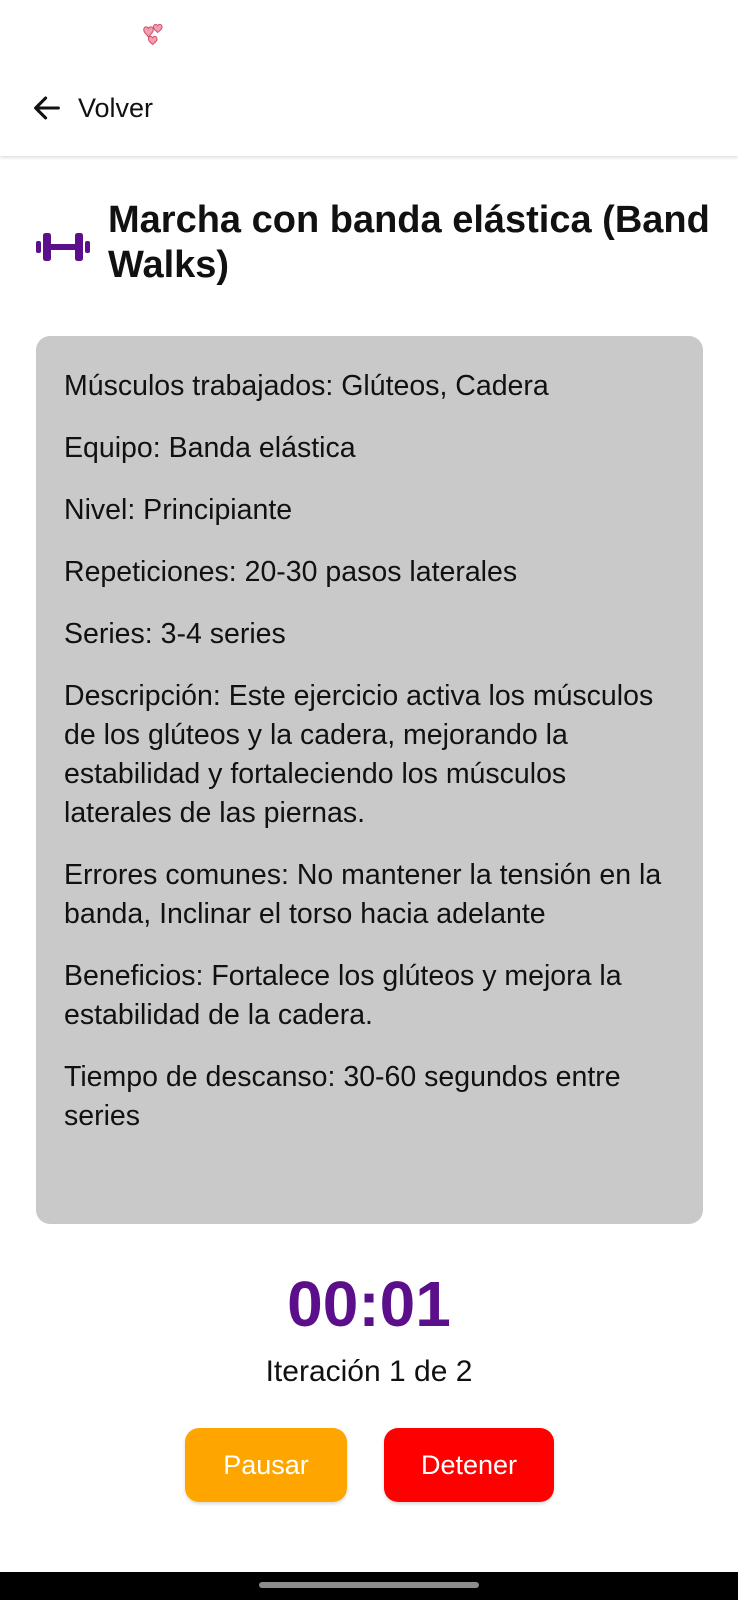 The height and width of the screenshot is (1600, 738). Describe the element at coordinates (291, 572) in the screenshot. I see `repetitions-text: Repeticiones: 20-30 pasos laterales` at that location.